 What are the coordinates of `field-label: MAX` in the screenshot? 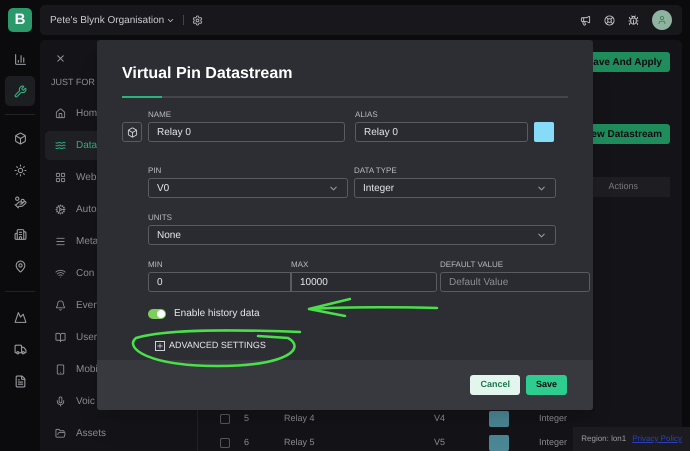 It's located at (299, 265).